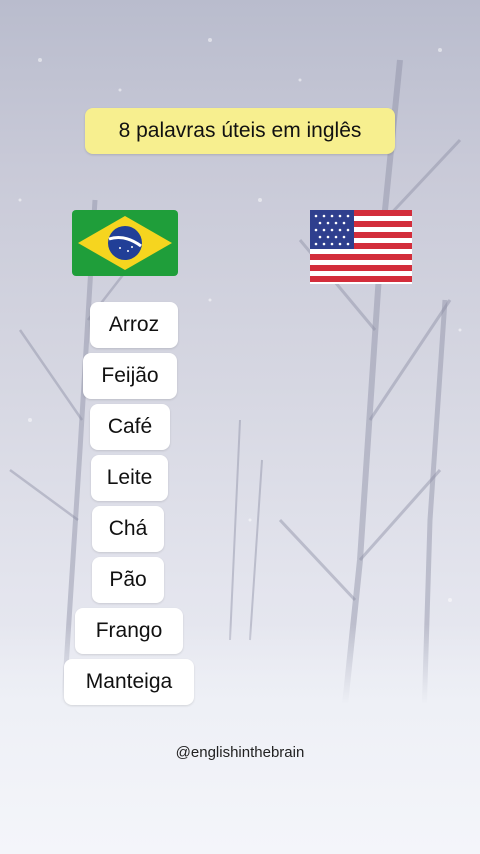 The width and height of the screenshot is (480, 854). Describe the element at coordinates (129, 631) in the screenshot. I see `word-card-frango: Frango` at that location.